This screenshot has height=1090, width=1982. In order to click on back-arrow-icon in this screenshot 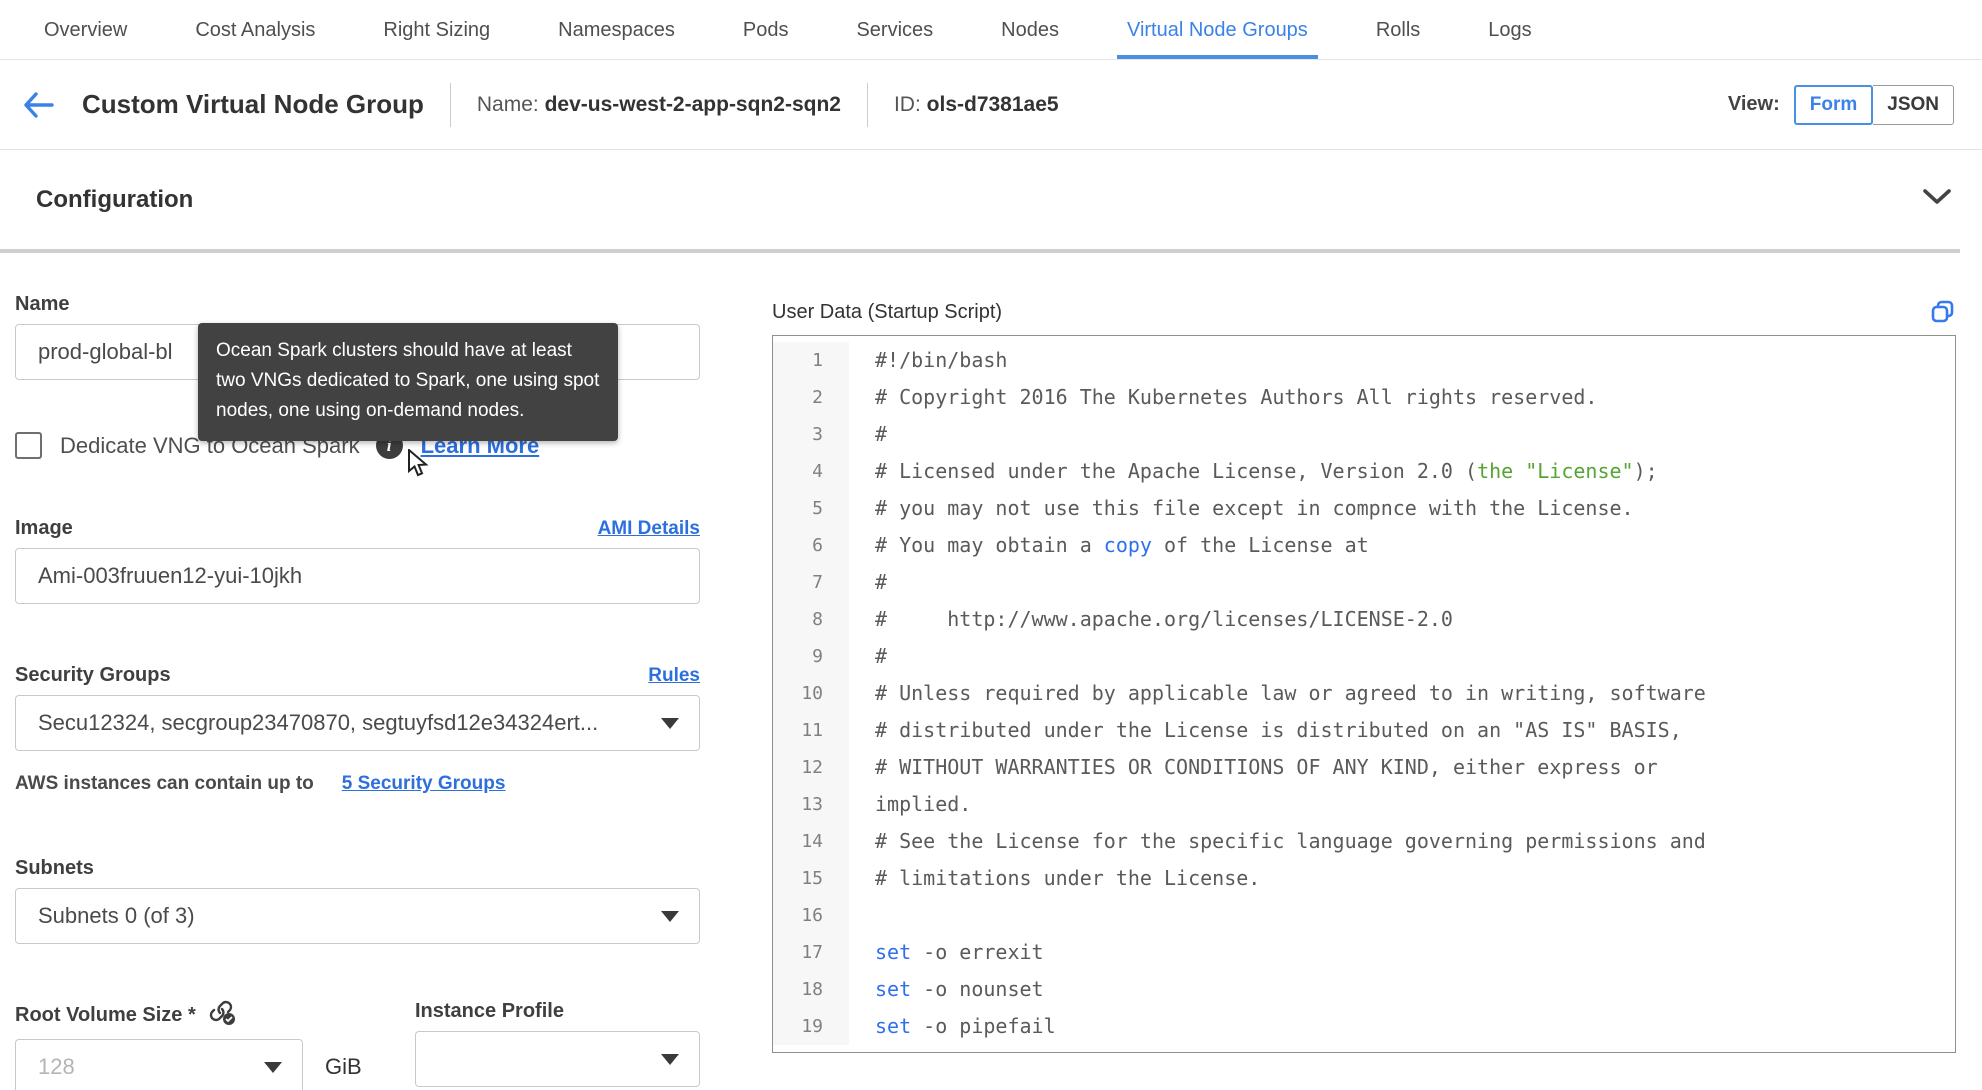, I will do `click(39, 105)`.